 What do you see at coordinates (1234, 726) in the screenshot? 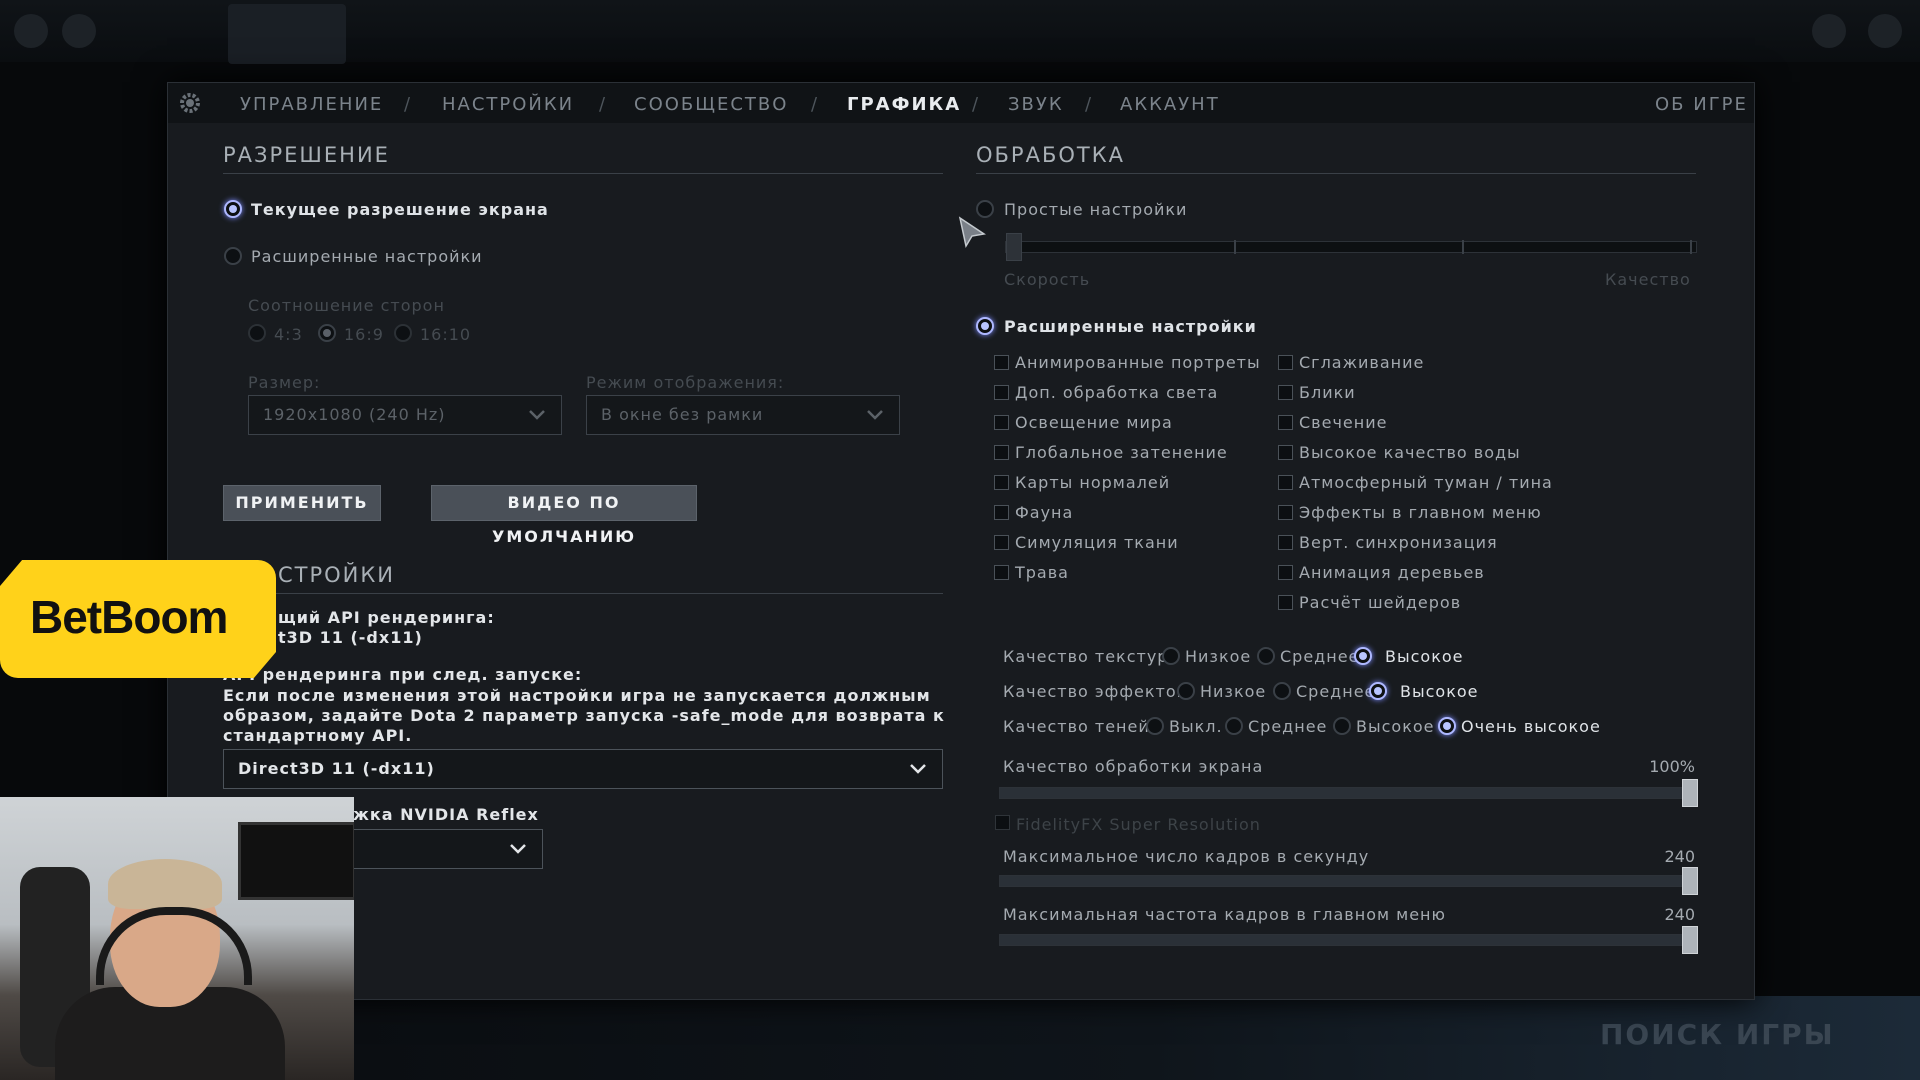
I see `shadow-medium-radio` at bounding box center [1234, 726].